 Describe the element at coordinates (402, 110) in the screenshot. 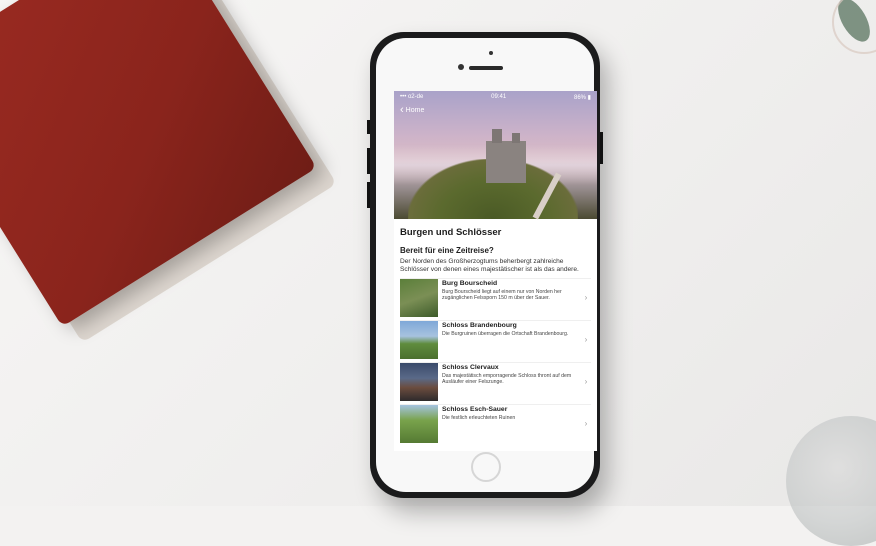

I see `chevron-left-icon: ‹` at that location.